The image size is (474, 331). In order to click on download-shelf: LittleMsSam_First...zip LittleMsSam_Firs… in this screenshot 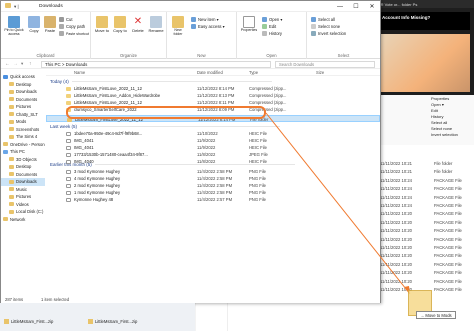, I will do `click(97, 317)`.